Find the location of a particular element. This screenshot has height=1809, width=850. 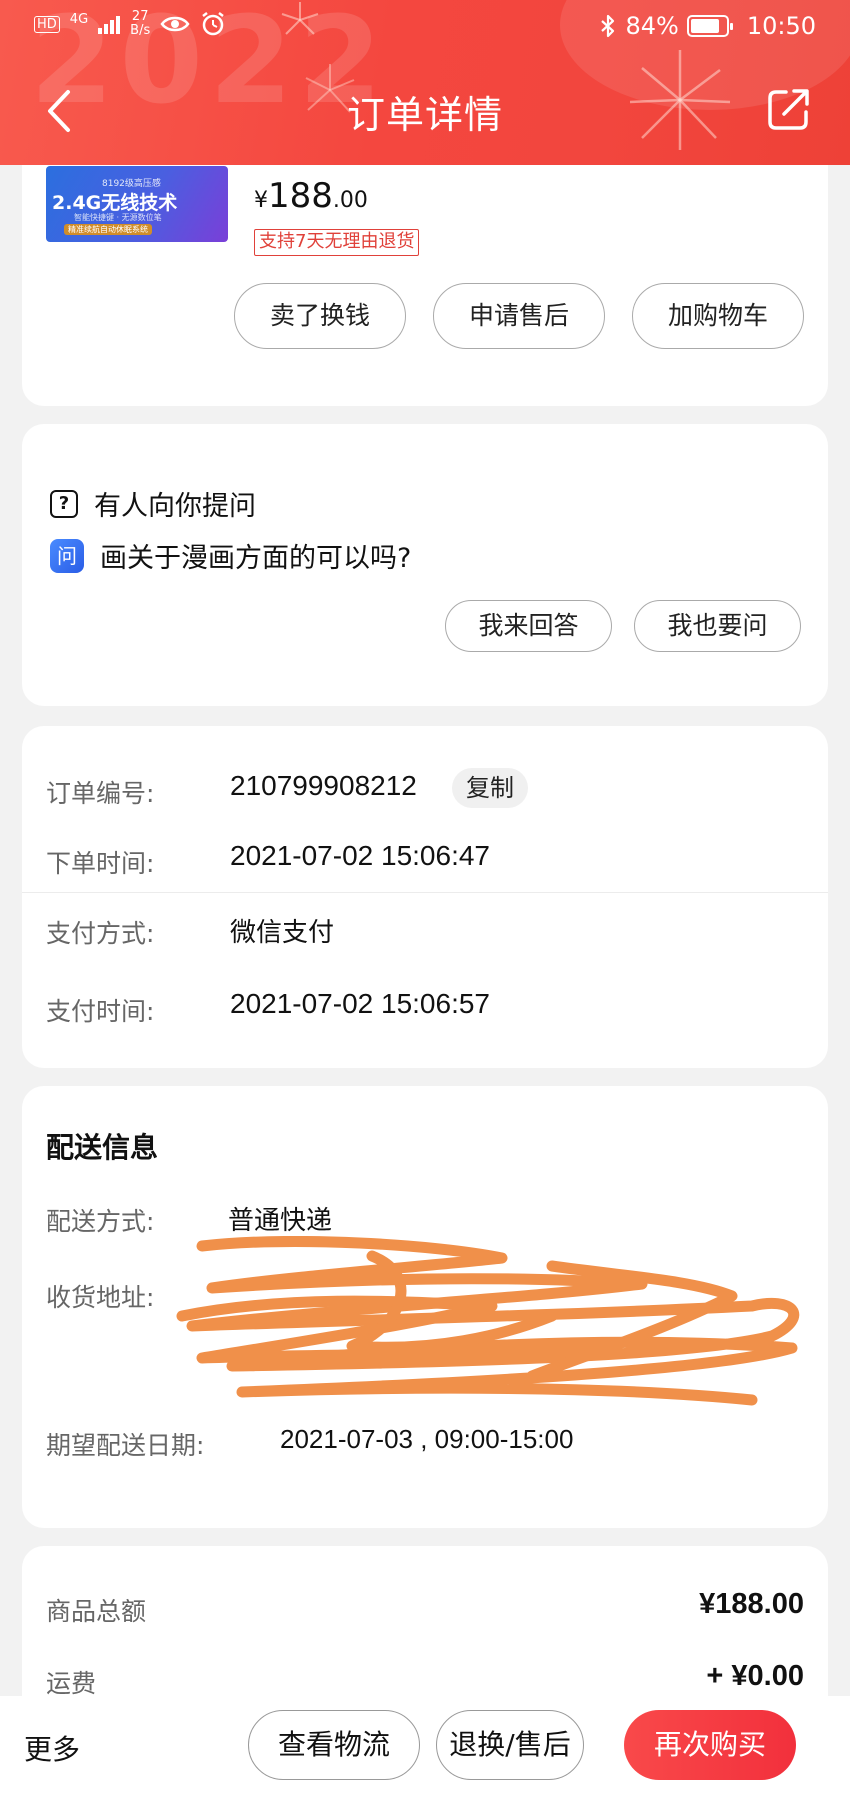

status-bar: HD 4G 27 B/s 84% 10:50 is located at coordinates (425, 28).